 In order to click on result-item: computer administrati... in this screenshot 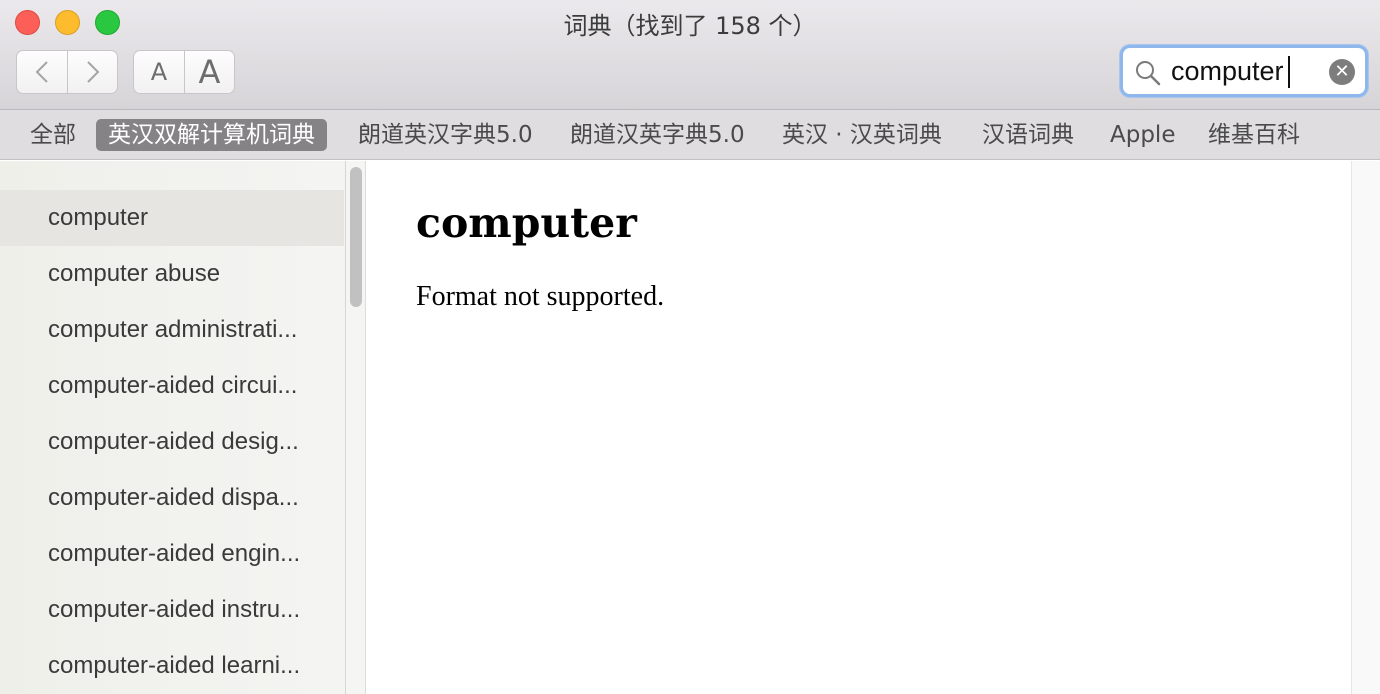, I will do `click(172, 330)`.